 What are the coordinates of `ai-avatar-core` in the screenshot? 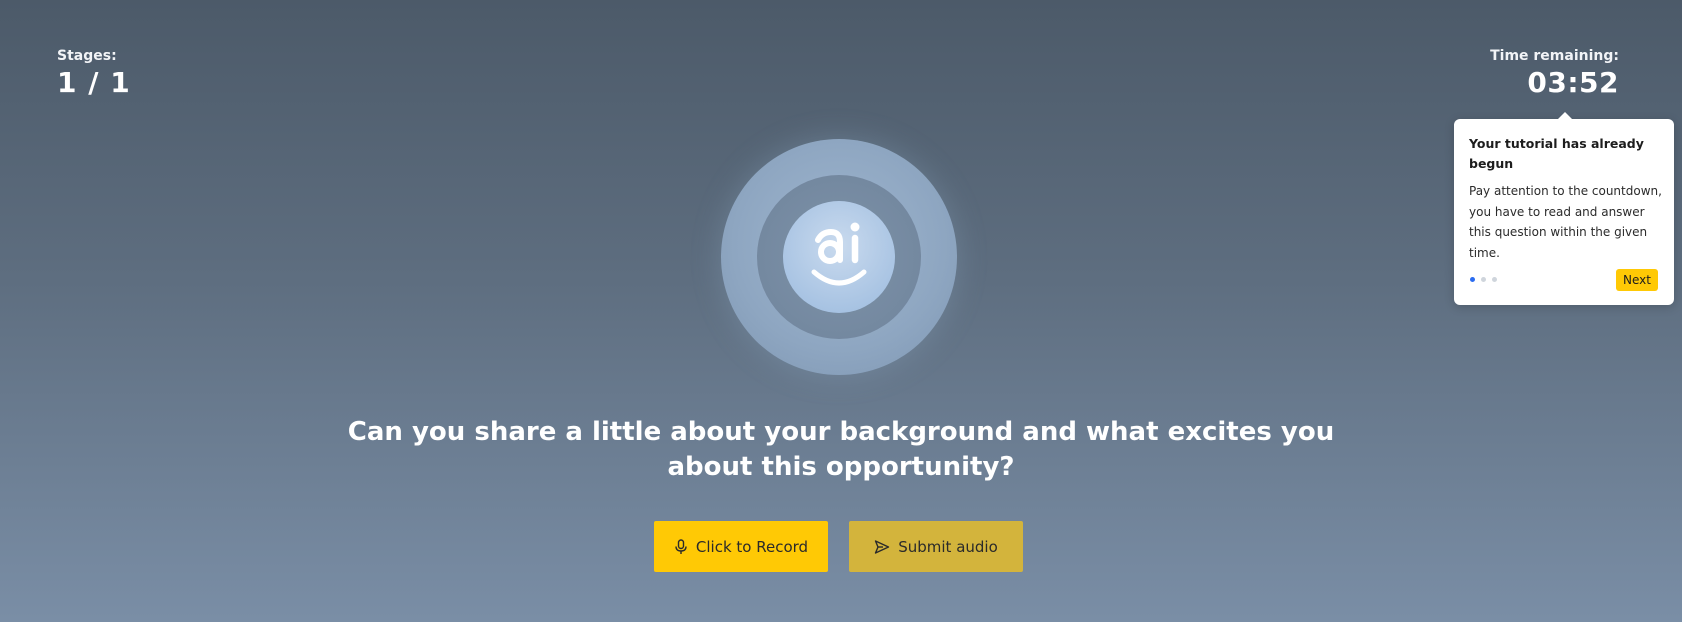 It's located at (839, 257).